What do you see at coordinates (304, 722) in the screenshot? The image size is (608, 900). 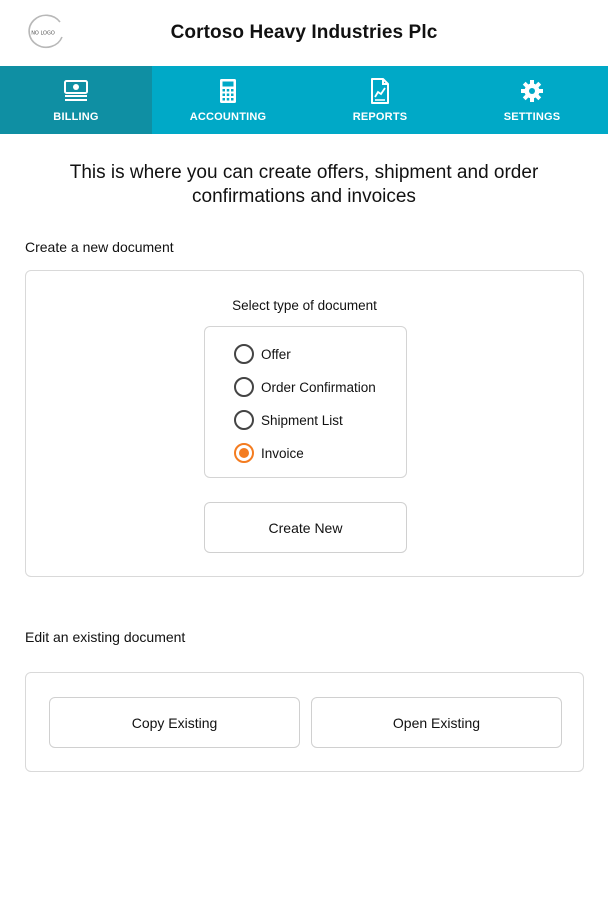 I see `edit-document-card: Copy Existing Open Existing` at bounding box center [304, 722].